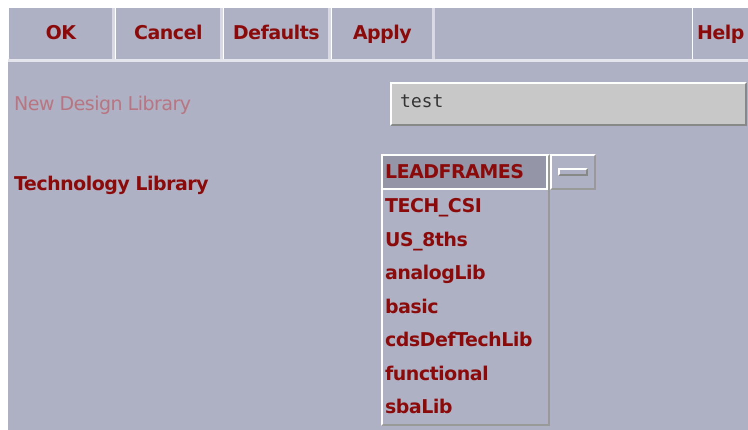 This screenshot has height=430, width=748. I want to click on field-label: New Design Library, so click(102, 104).